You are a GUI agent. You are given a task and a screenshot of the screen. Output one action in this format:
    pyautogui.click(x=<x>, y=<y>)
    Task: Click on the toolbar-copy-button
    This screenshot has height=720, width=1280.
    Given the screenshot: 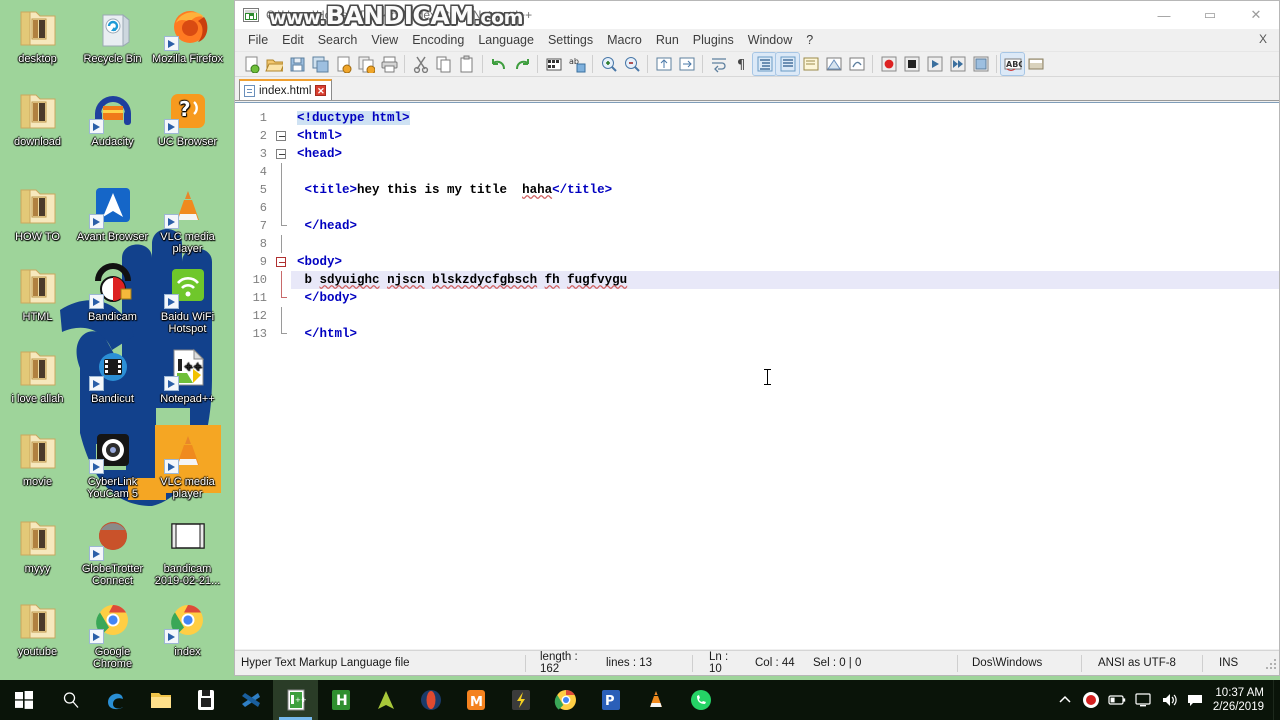 What is the action you would take?
    pyautogui.click(x=443, y=64)
    